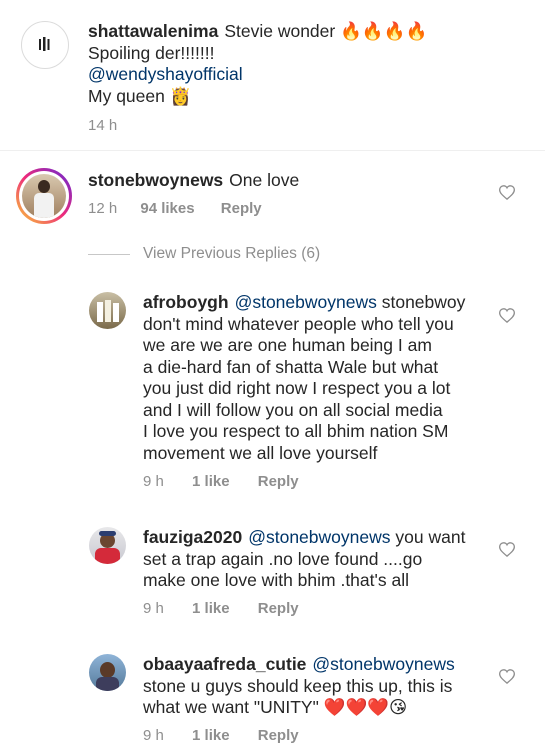  Describe the element at coordinates (224, 664) in the screenshot. I see `username: obaayaafreda_cutie` at that location.